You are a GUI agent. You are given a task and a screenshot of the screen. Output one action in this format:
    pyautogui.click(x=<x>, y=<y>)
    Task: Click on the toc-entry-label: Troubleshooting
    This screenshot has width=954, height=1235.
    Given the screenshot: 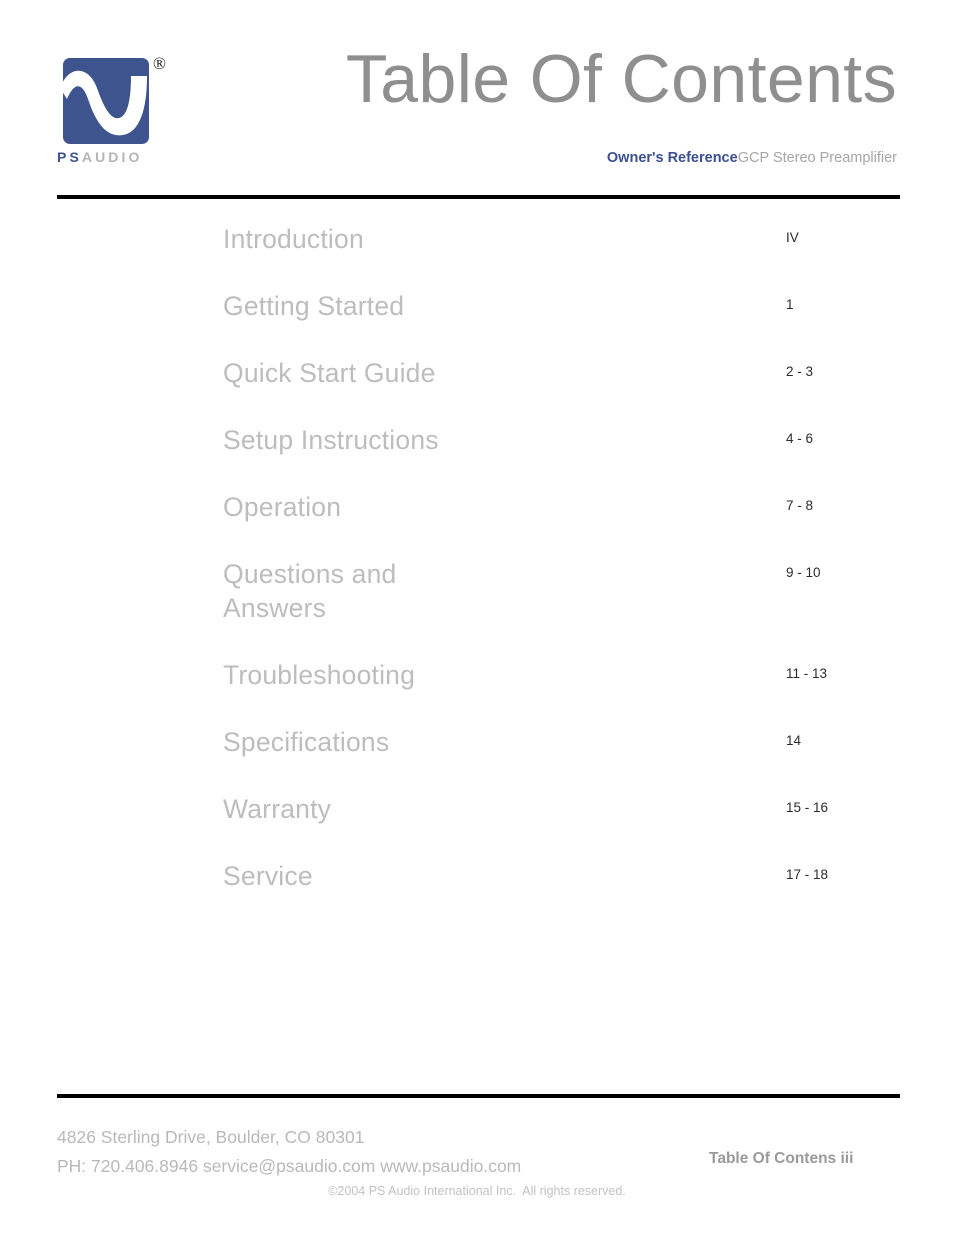 What is the action you would take?
    pyautogui.click(x=319, y=675)
    